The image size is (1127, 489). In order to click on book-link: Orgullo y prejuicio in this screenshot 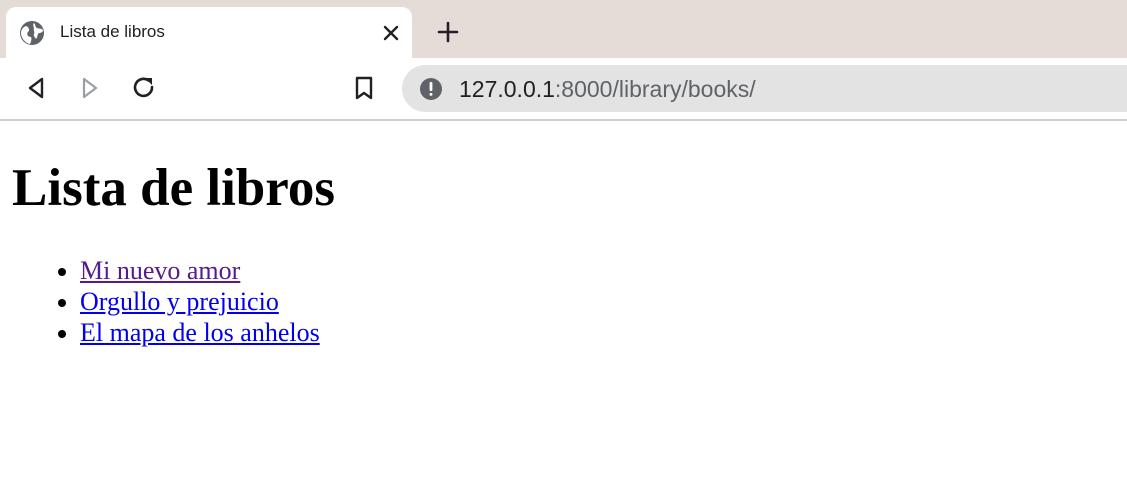, I will do `click(179, 301)`.